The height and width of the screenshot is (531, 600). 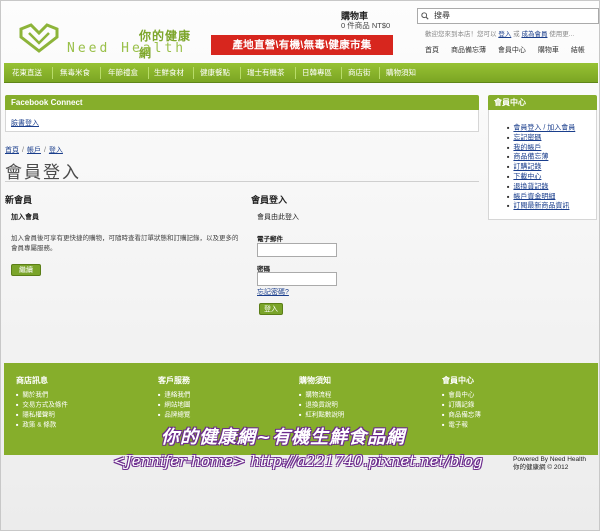 I want to click on list-item: 退換貨記錄, so click(x=541, y=187).